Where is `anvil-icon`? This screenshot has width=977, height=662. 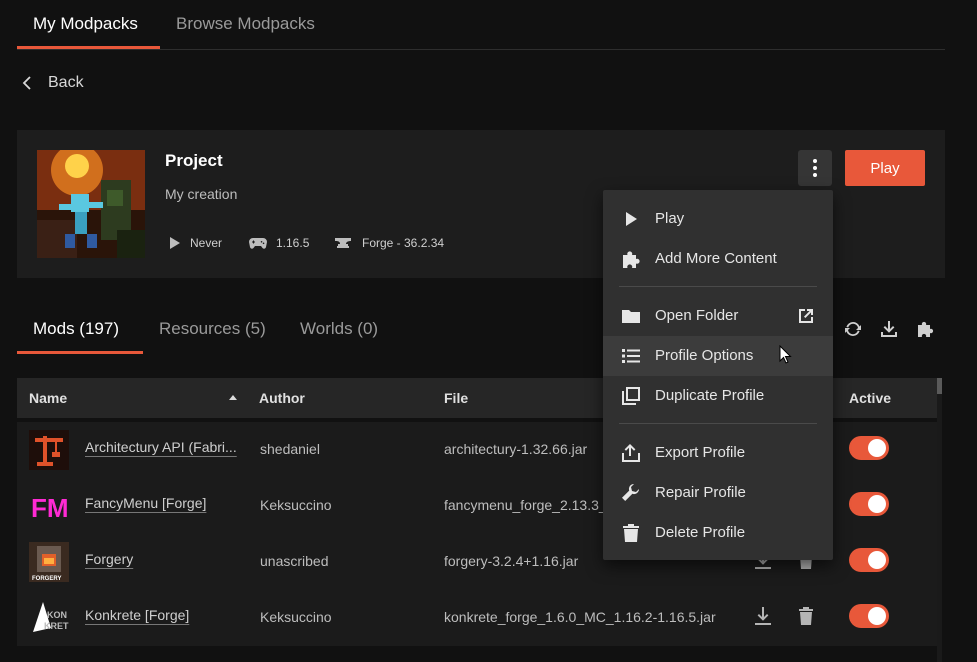
anvil-icon is located at coordinates (343, 243).